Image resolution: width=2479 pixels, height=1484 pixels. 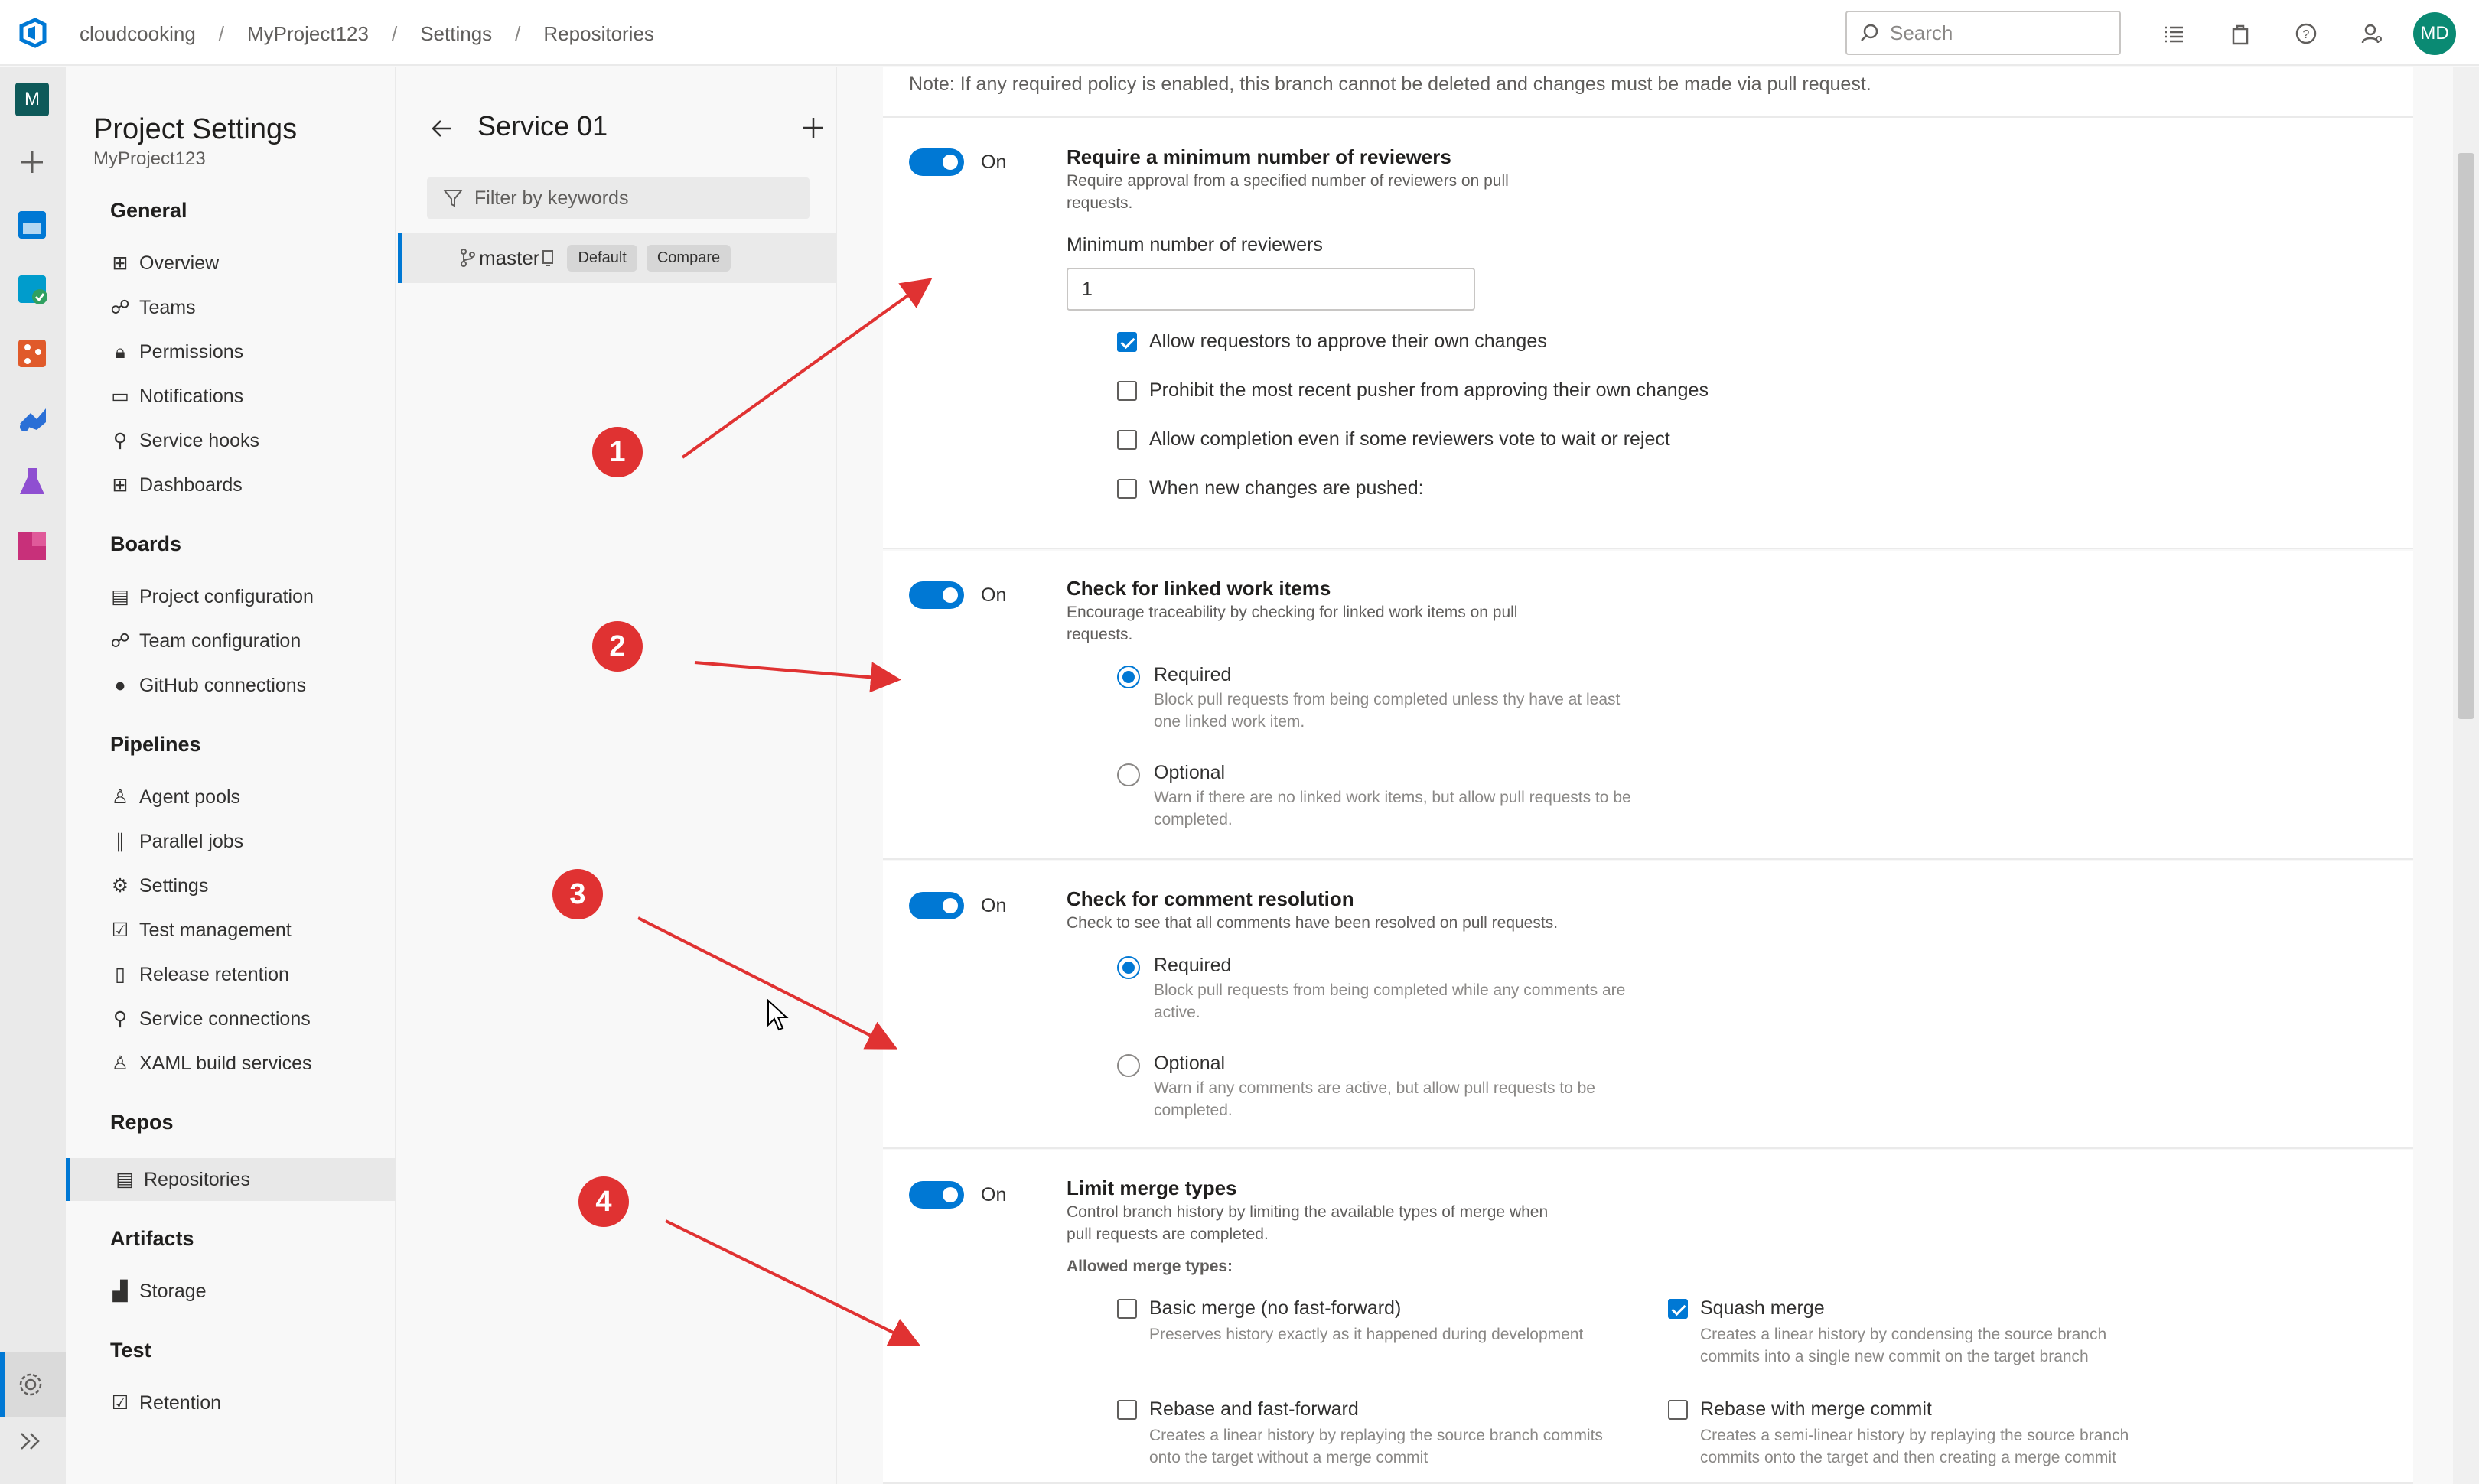 I want to click on reviewers-toggle, so click(x=936, y=162).